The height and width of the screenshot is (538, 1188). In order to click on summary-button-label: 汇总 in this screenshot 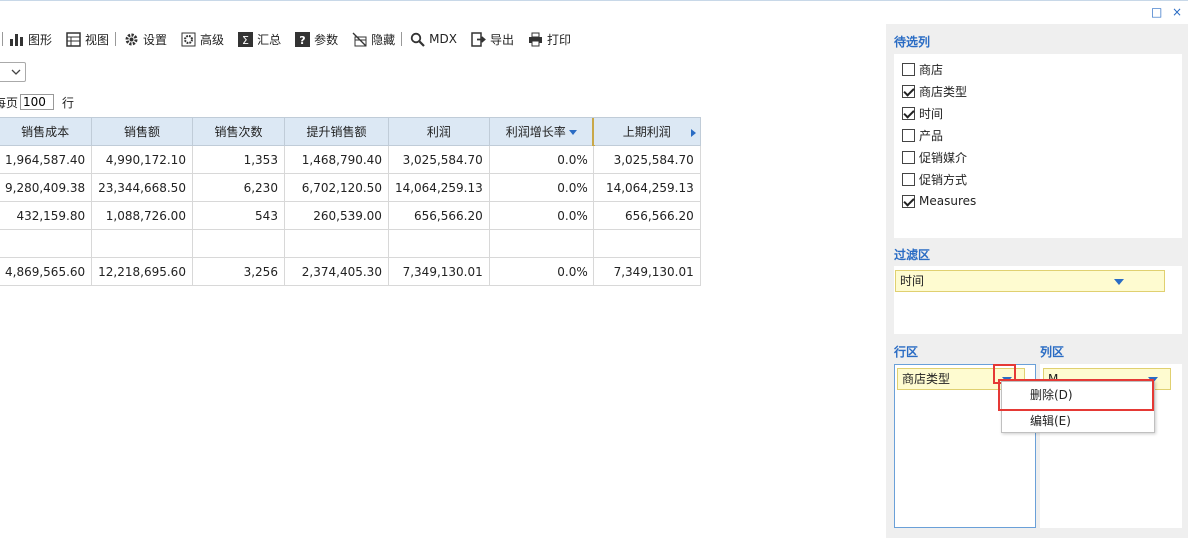, I will do `click(269, 39)`.